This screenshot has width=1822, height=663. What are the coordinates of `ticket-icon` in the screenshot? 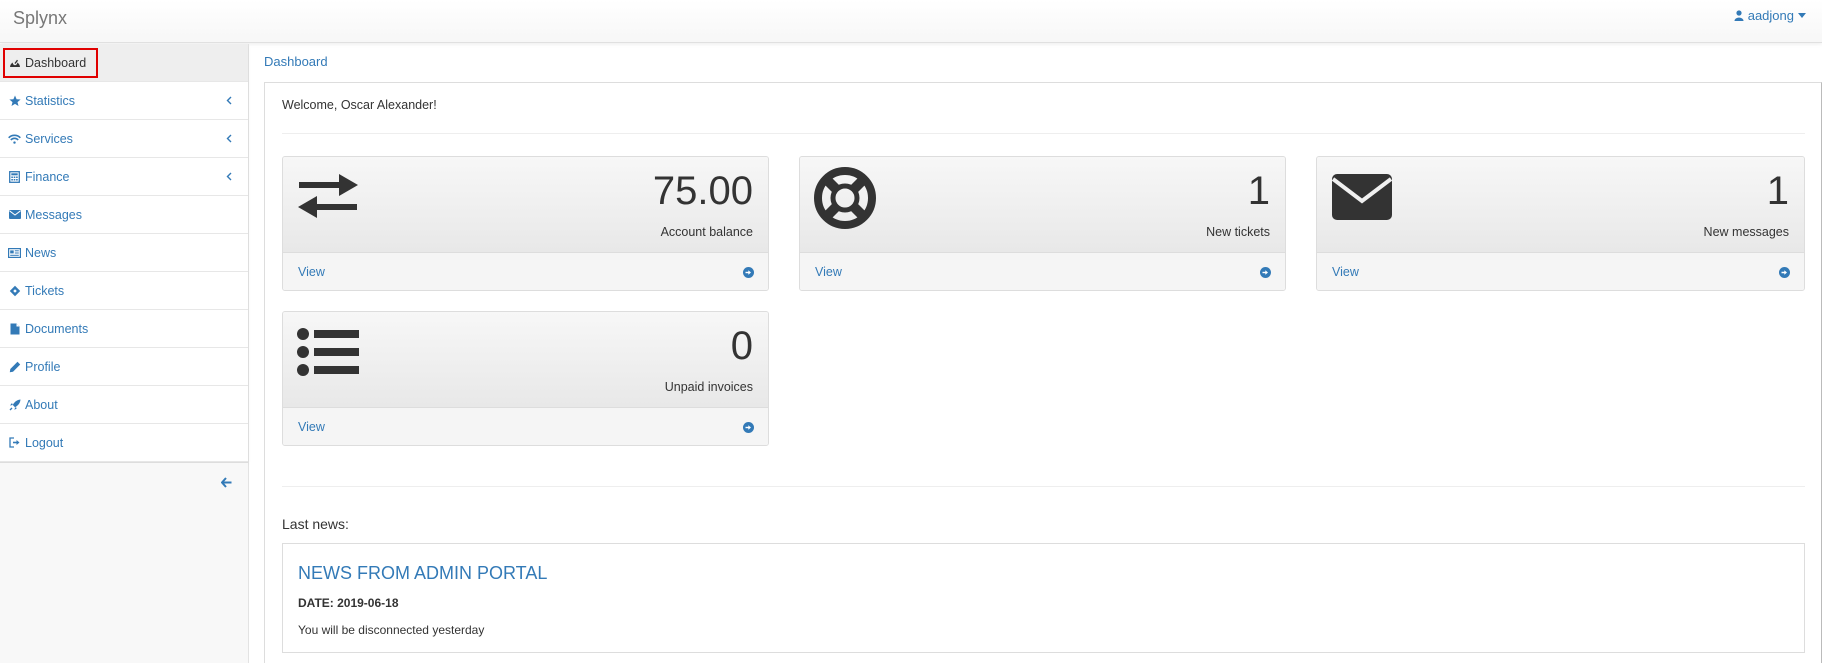 It's located at (14, 290).